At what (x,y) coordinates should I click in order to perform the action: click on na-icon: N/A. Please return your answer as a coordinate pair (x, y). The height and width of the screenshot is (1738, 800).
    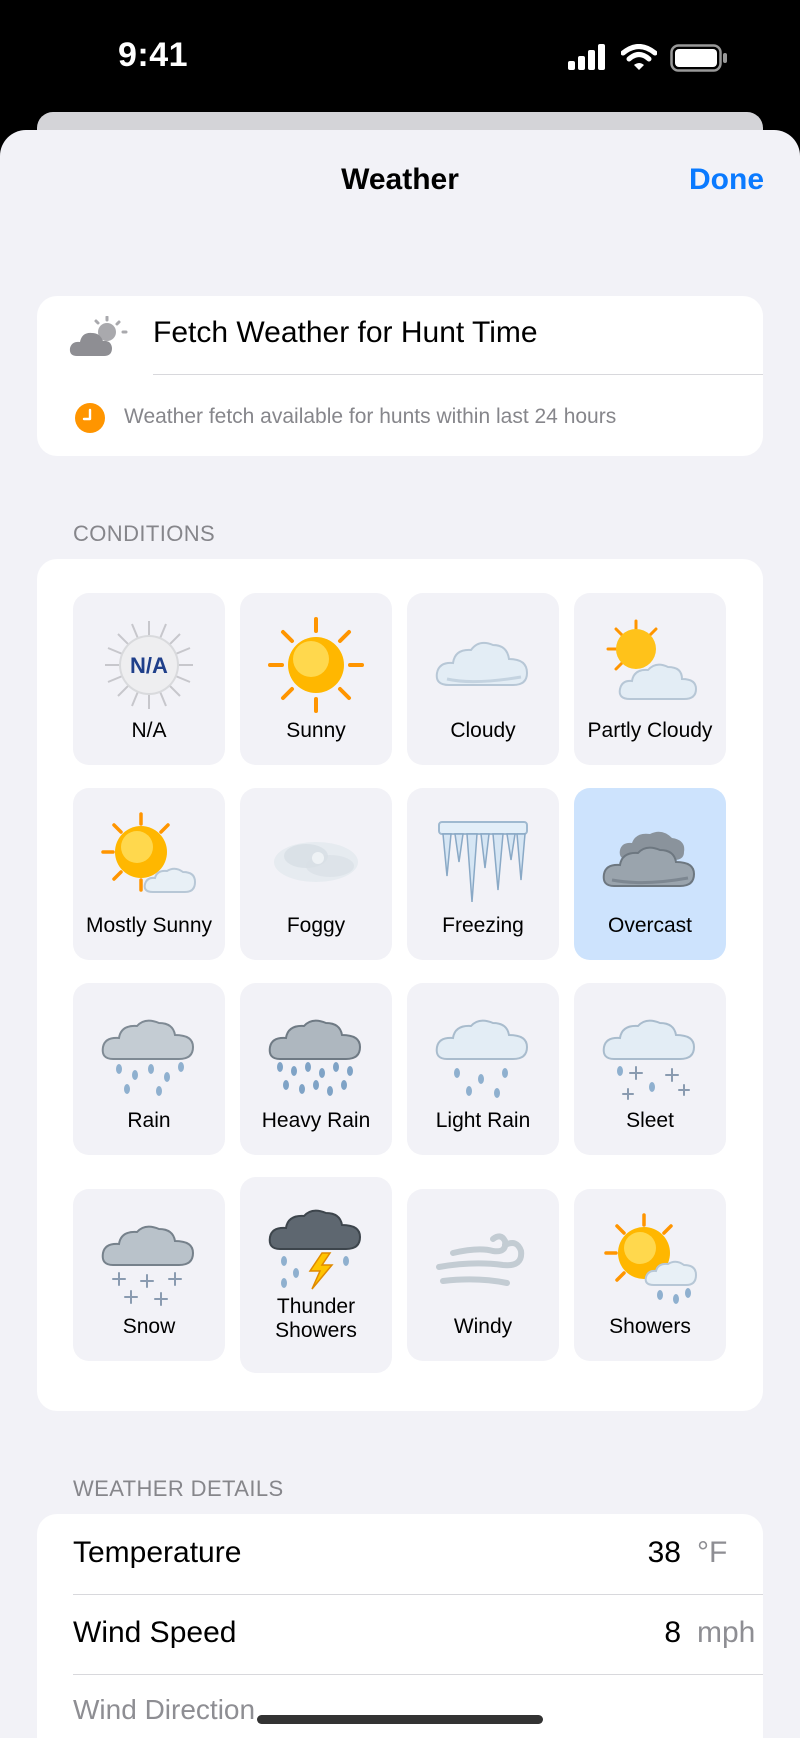
    Looking at the image, I should click on (149, 665).